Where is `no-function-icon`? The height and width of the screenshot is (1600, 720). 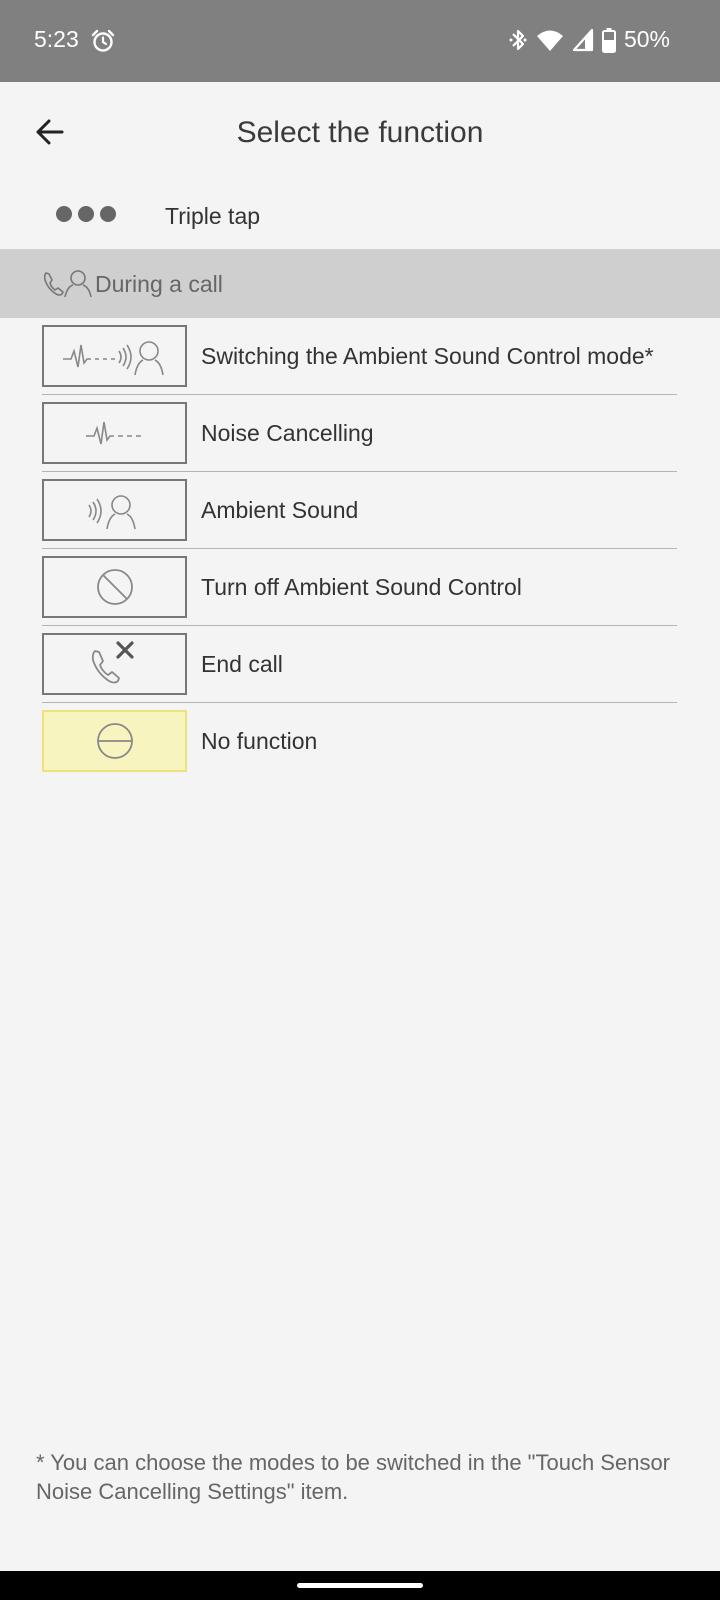 no-function-icon is located at coordinates (114, 741).